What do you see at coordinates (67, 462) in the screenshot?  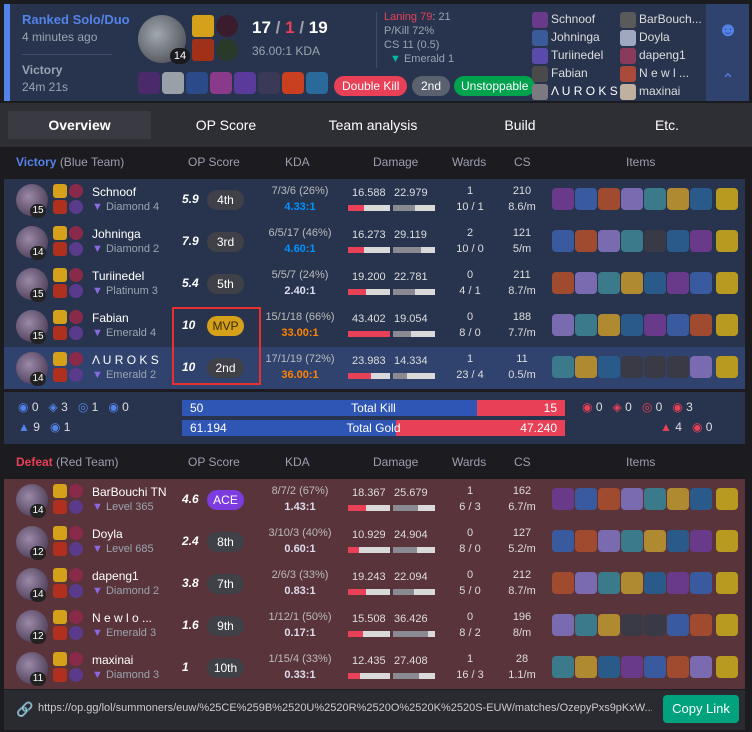 I see `team-title: Defeat (Red Team)` at bounding box center [67, 462].